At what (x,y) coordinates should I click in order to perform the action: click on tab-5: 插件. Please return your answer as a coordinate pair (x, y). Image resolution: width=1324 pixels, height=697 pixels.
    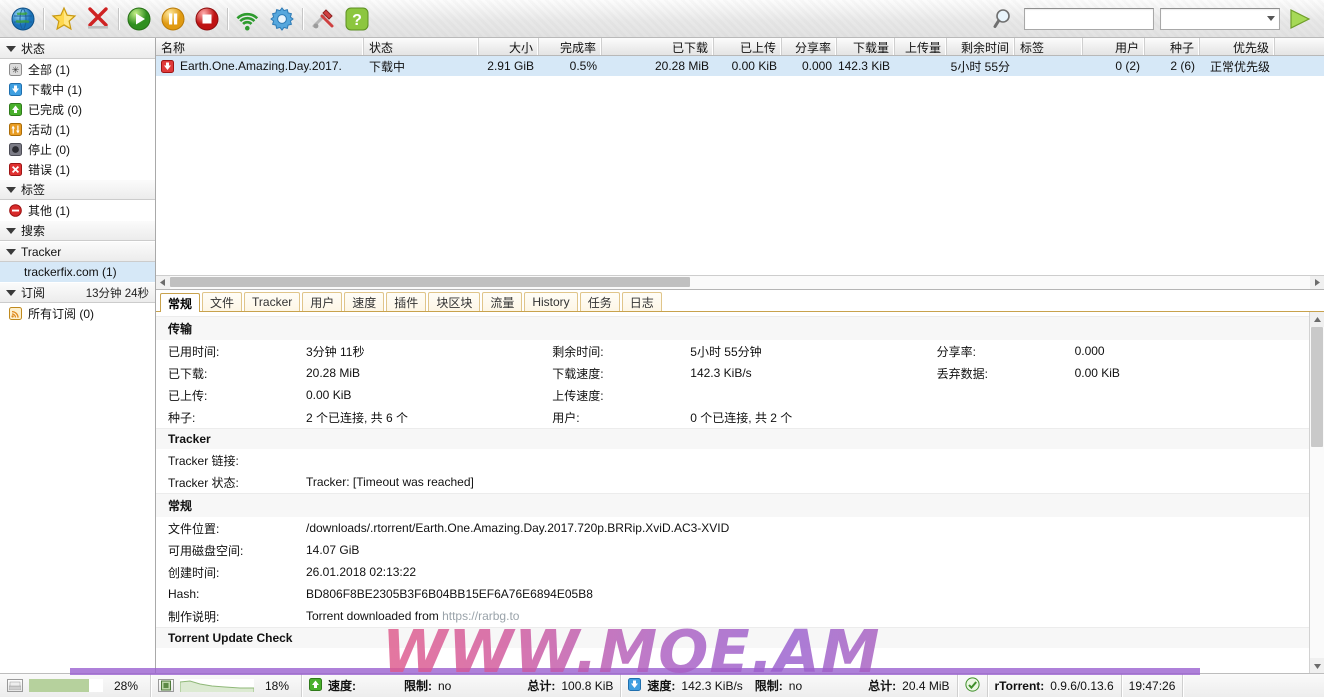
    Looking at the image, I should click on (406, 301).